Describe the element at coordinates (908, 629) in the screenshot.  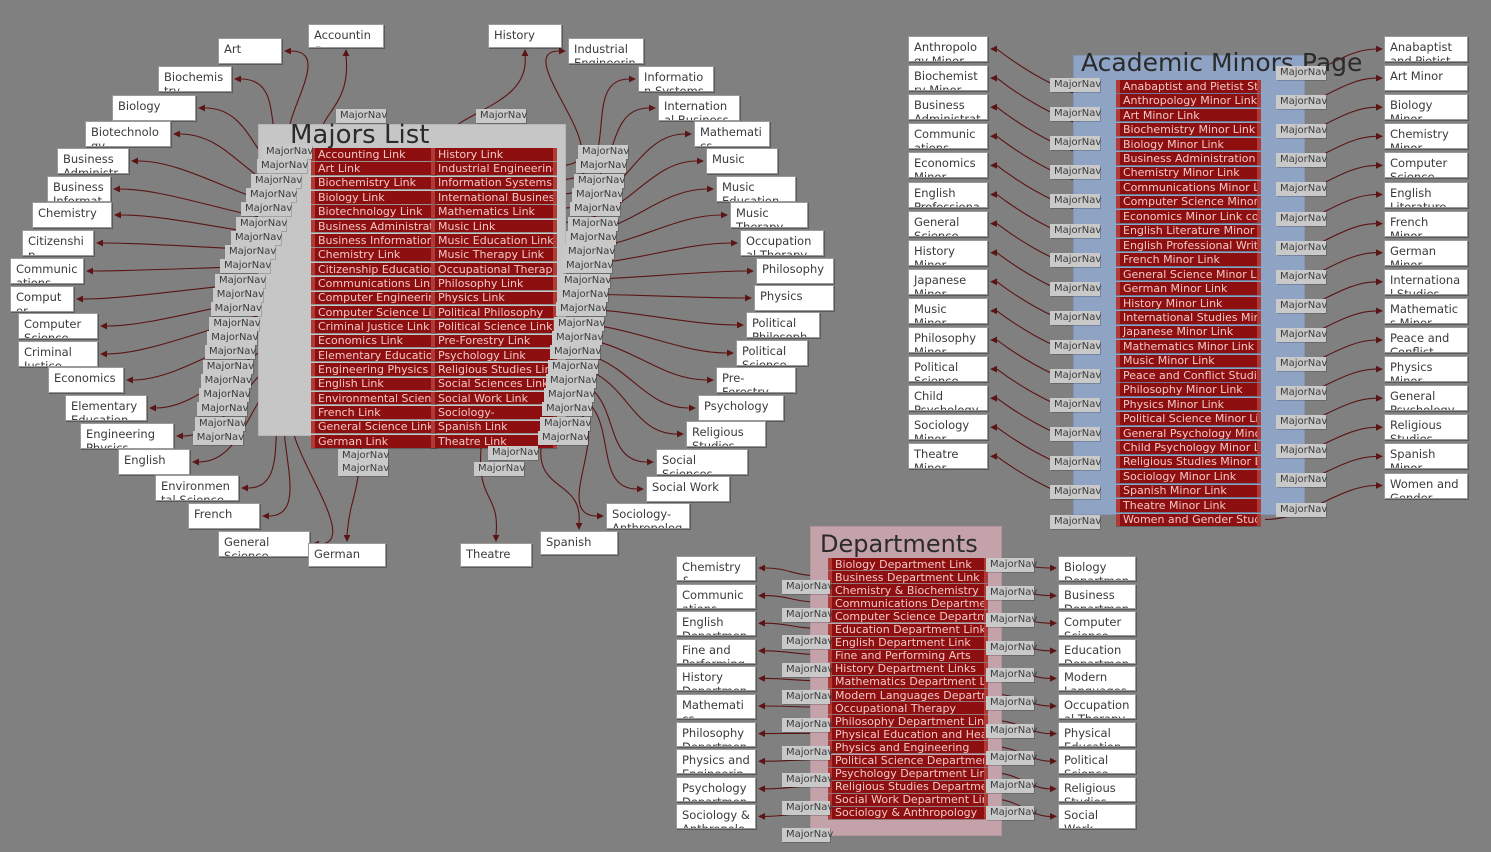
I see `department-link-education-department-link: Education Department Link` at that location.